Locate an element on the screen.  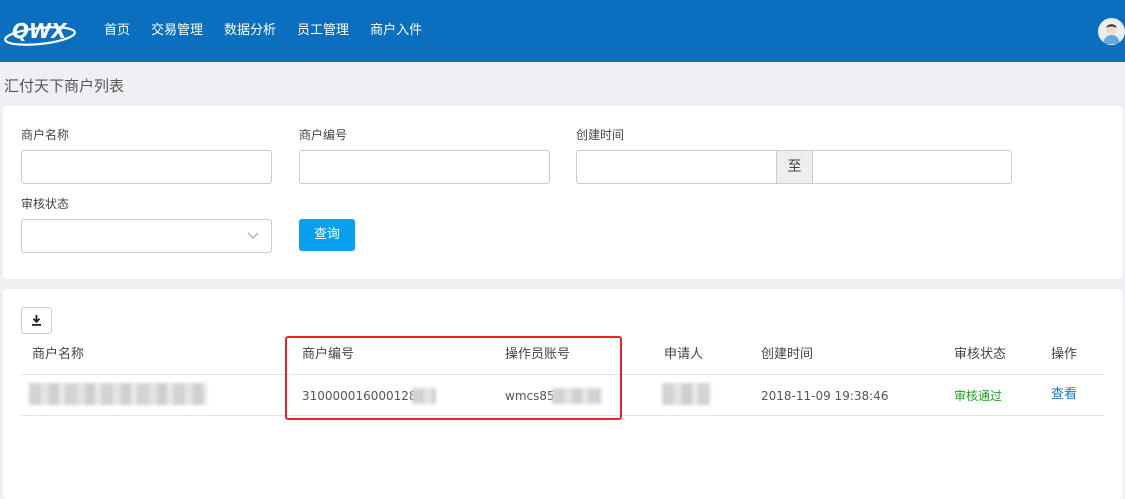
operator-redacted-tail is located at coordinates (577, 396).